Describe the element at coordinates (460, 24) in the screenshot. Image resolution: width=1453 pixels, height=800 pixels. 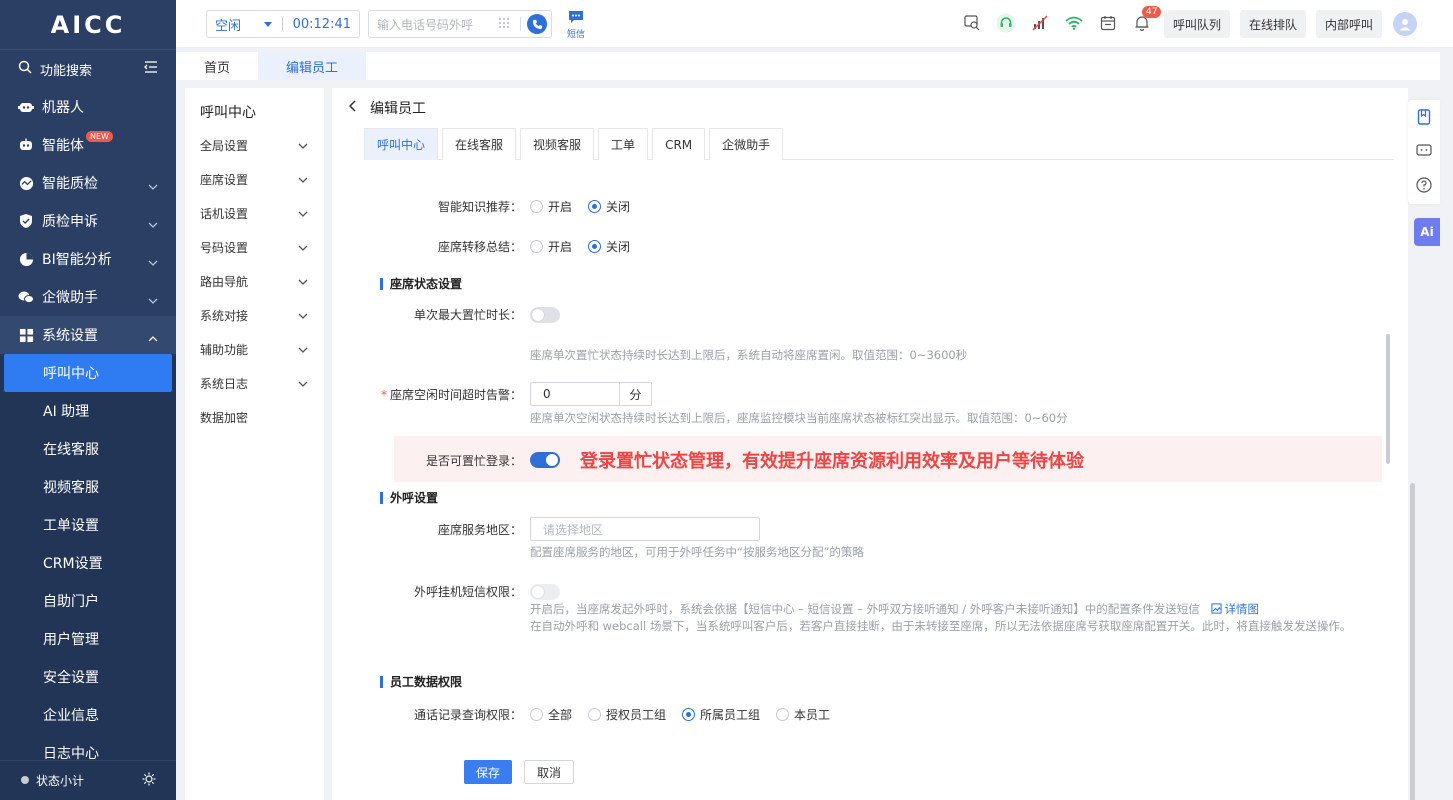
I see `phone-number-input: 输入电话号码外呼` at that location.